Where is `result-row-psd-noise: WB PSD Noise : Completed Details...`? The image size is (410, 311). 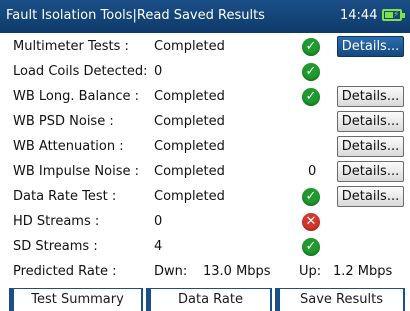
result-row-psd-noise: WB PSD Noise : Completed Details... is located at coordinates (205, 123).